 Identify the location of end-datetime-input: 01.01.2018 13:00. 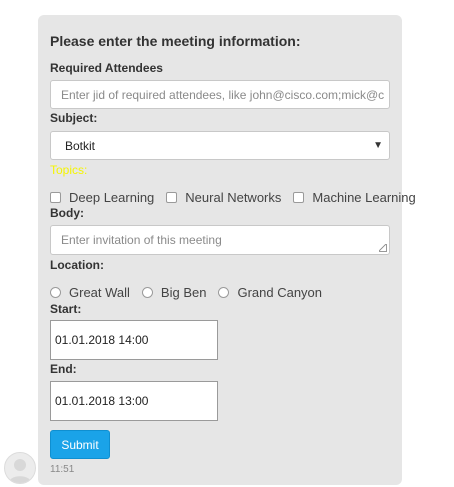
(134, 401).